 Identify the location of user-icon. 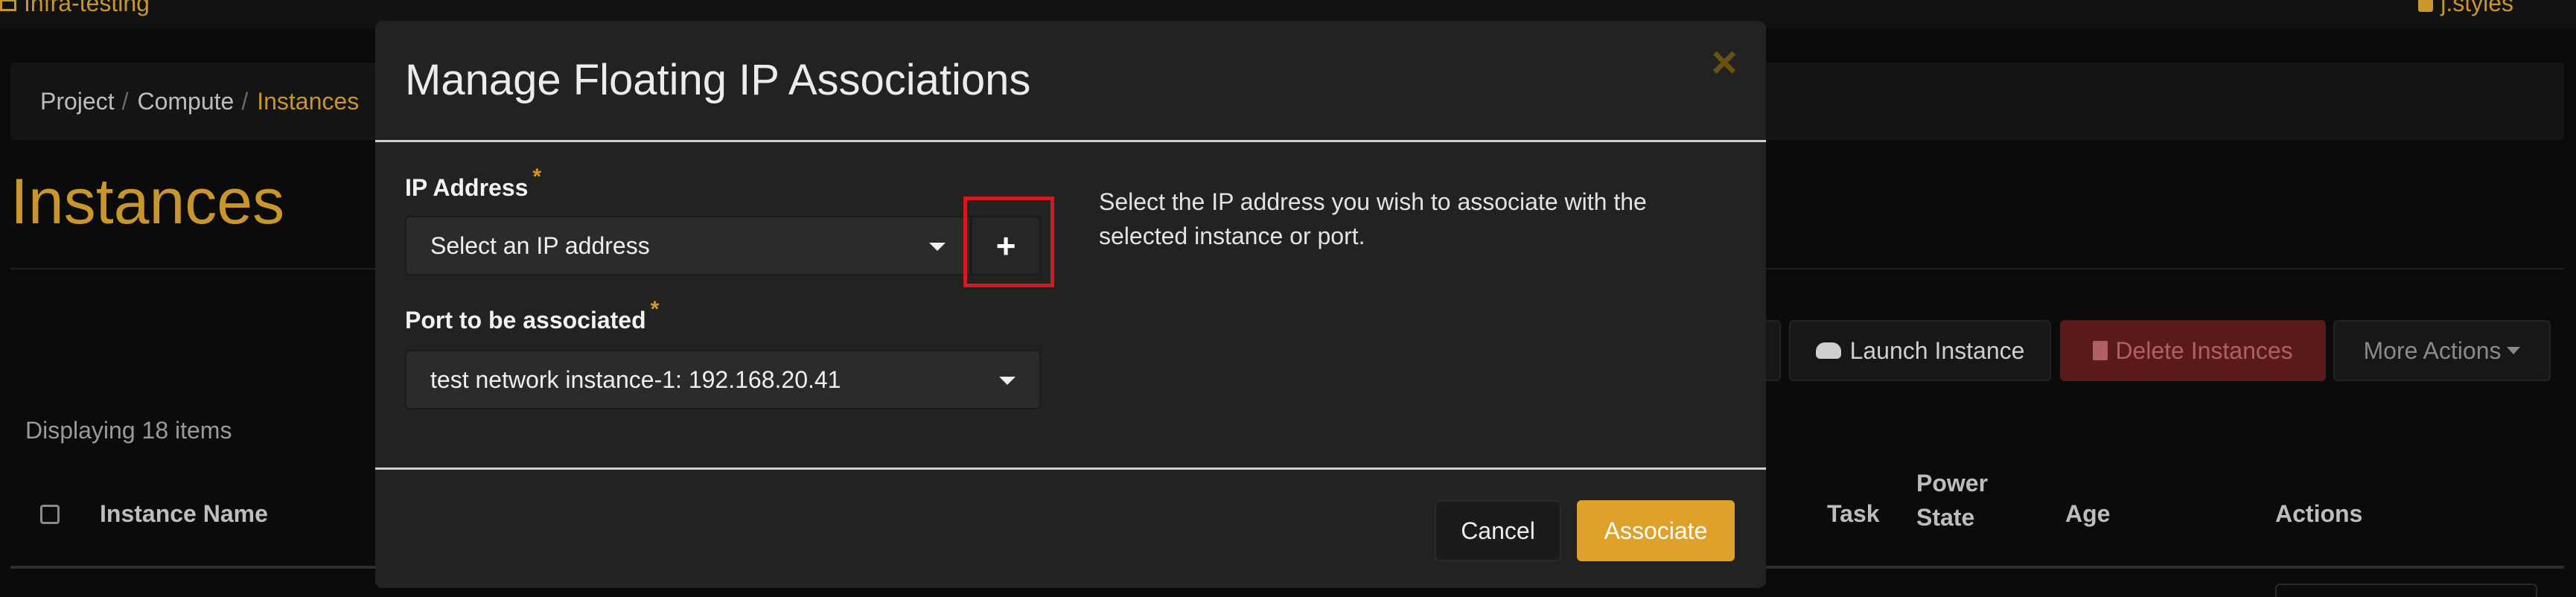
(2426, 6).